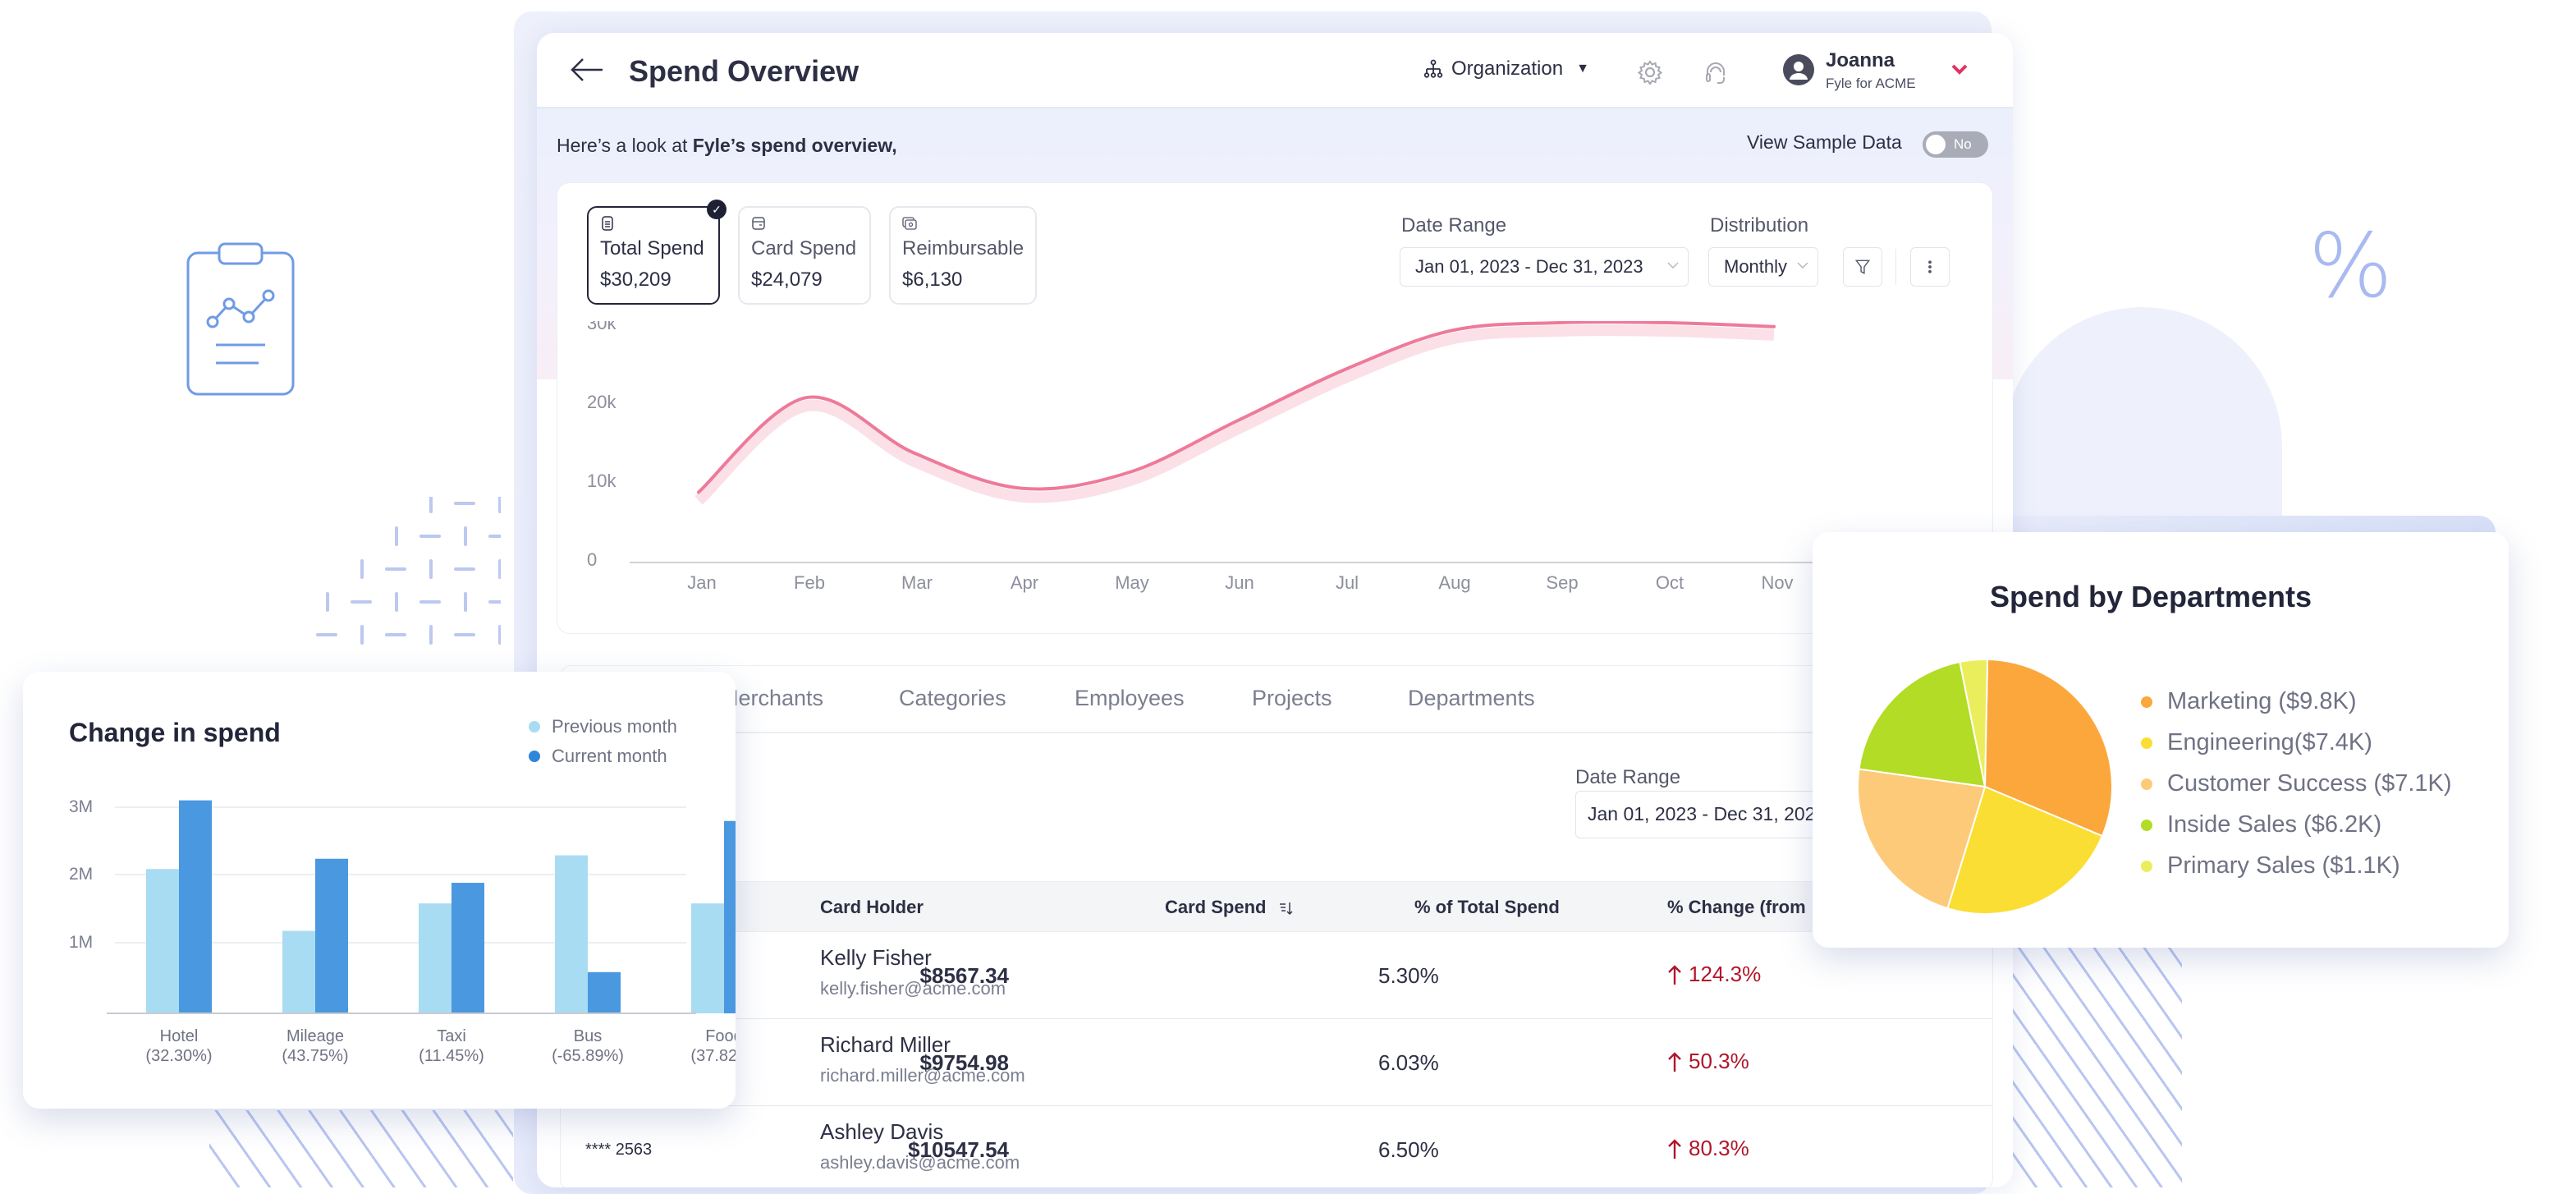  I want to click on legend-label: Current month, so click(610, 756).